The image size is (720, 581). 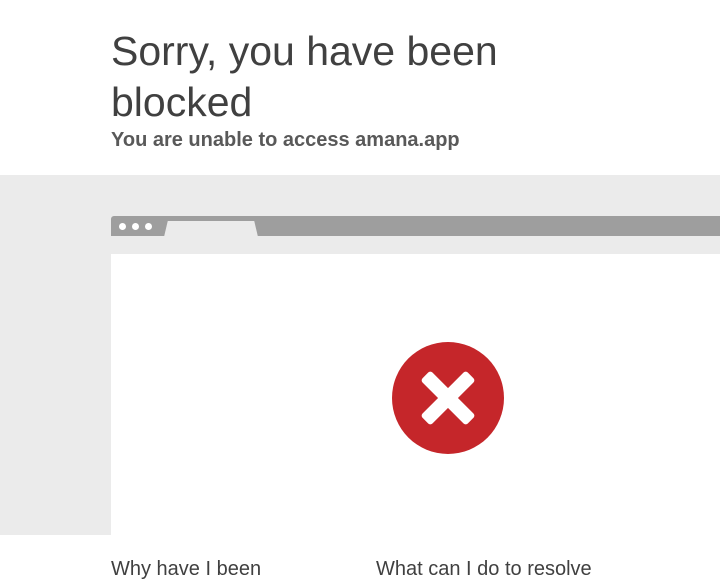 What do you see at coordinates (484, 569) in the screenshot?
I see `how-to-resolve-heading: What can I do to resolve` at bounding box center [484, 569].